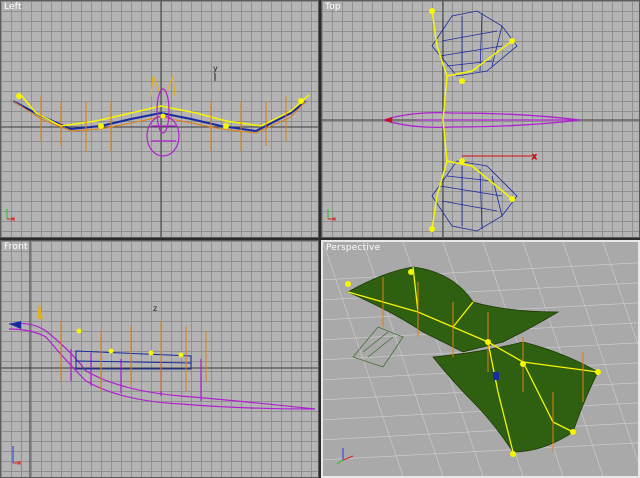 The width and height of the screenshot is (640, 478). What do you see at coordinates (163, 122) in the screenshot?
I see `dragon-body-left-view` at bounding box center [163, 122].